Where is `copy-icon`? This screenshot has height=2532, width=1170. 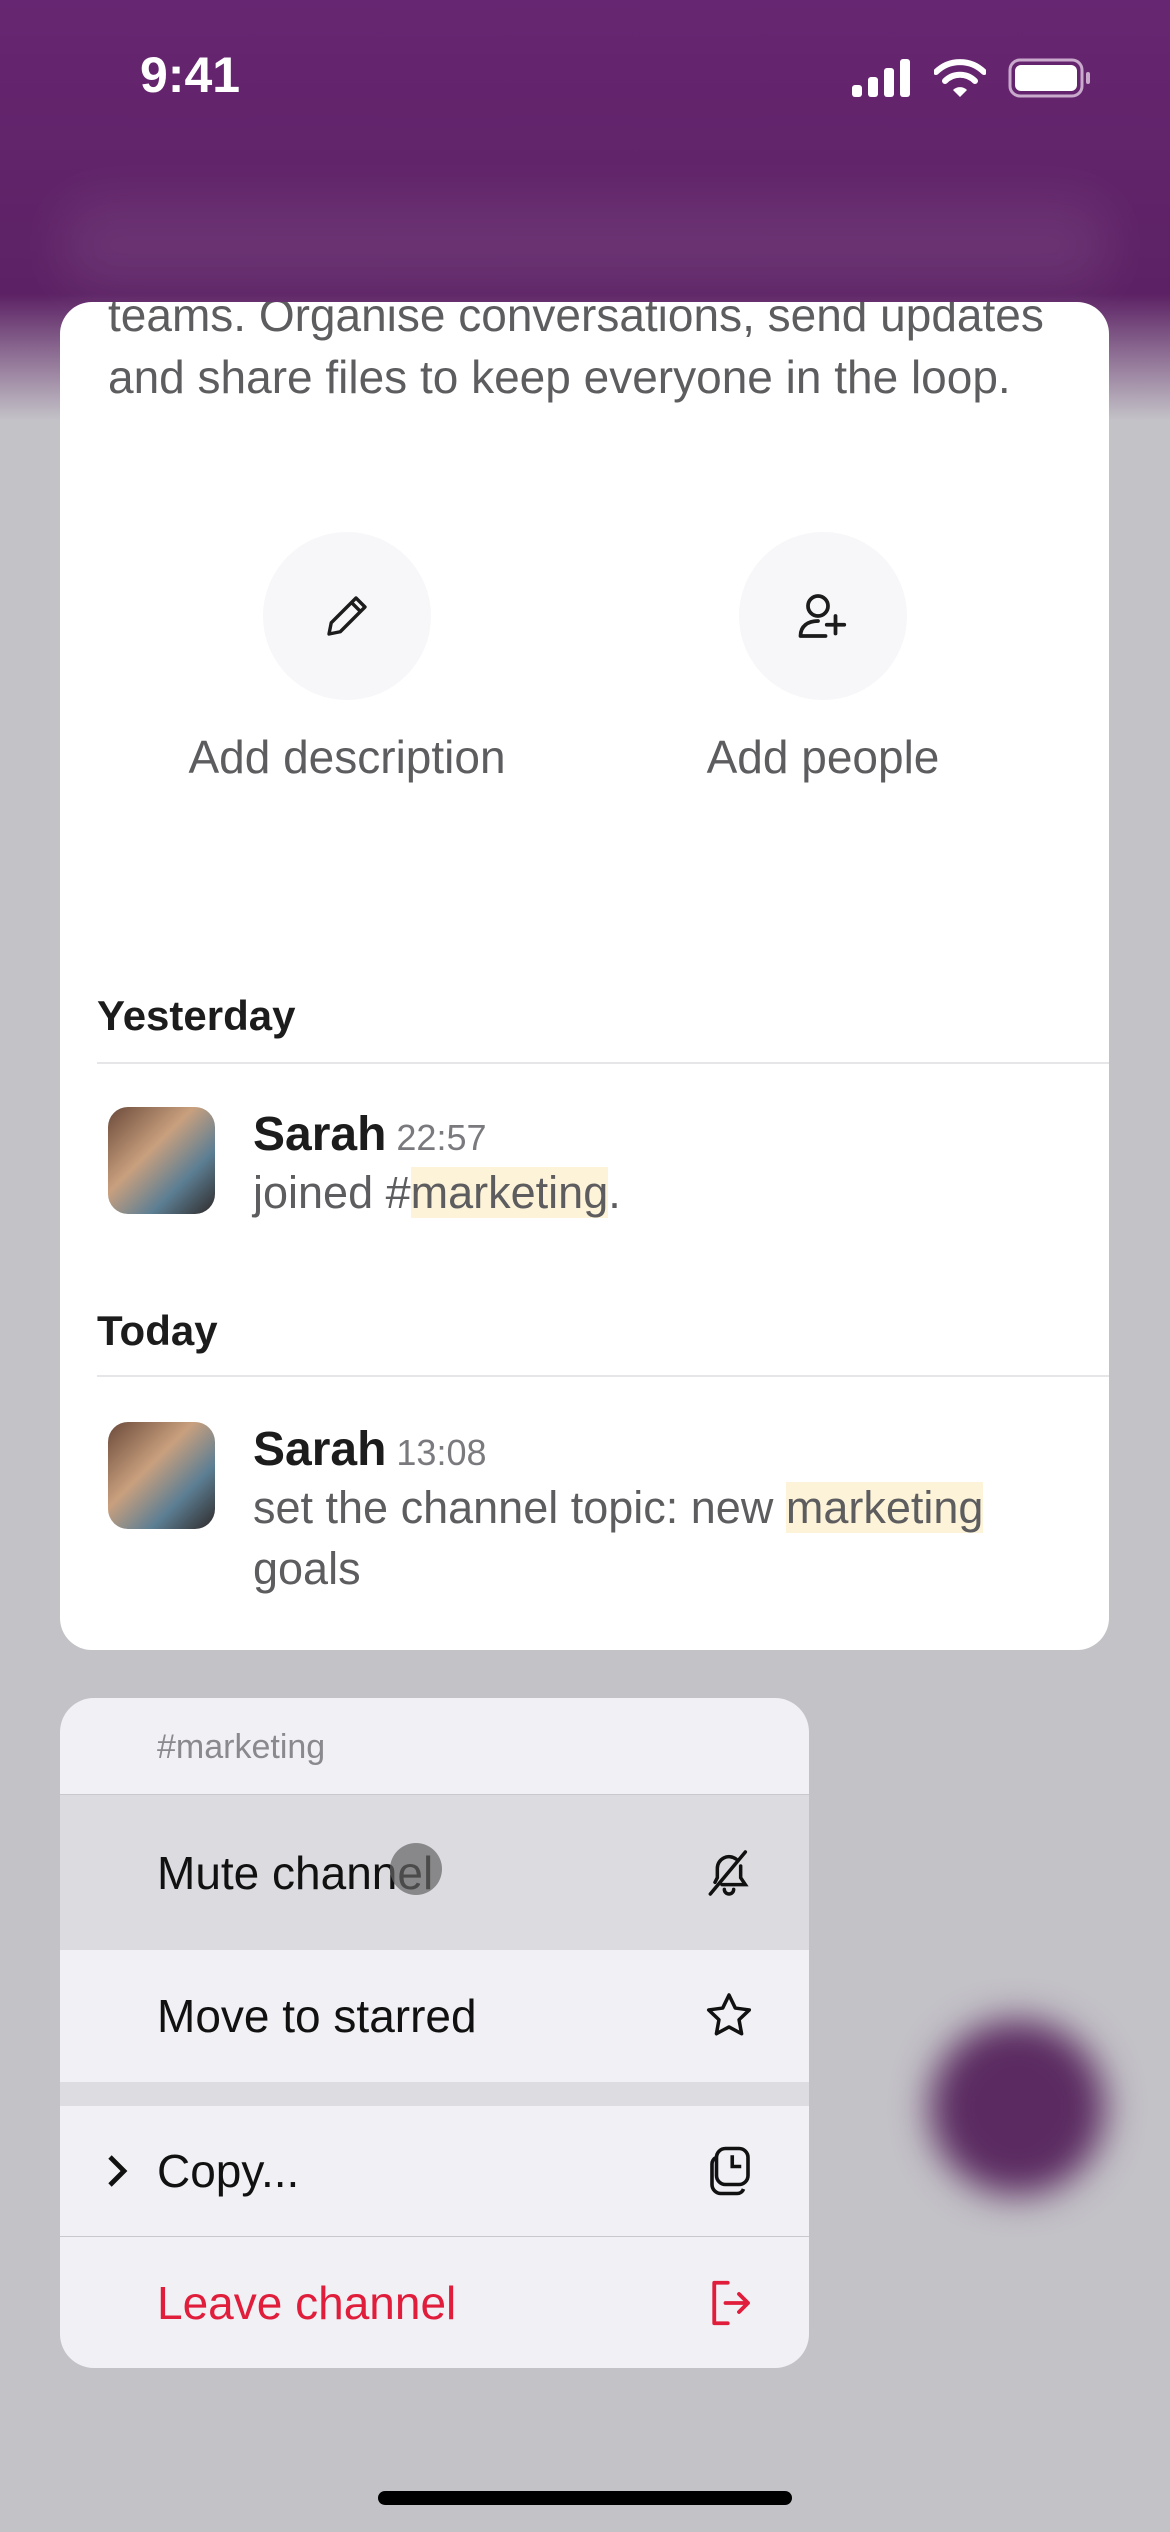 copy-icon is located at coordinates (730, 2171).